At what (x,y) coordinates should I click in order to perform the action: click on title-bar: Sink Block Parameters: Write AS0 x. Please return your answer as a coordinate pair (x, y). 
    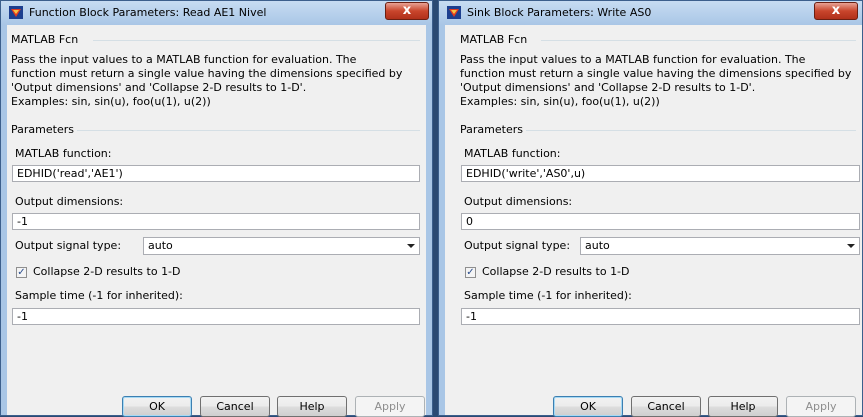
    Looking at the image, I should click on (650, 13).